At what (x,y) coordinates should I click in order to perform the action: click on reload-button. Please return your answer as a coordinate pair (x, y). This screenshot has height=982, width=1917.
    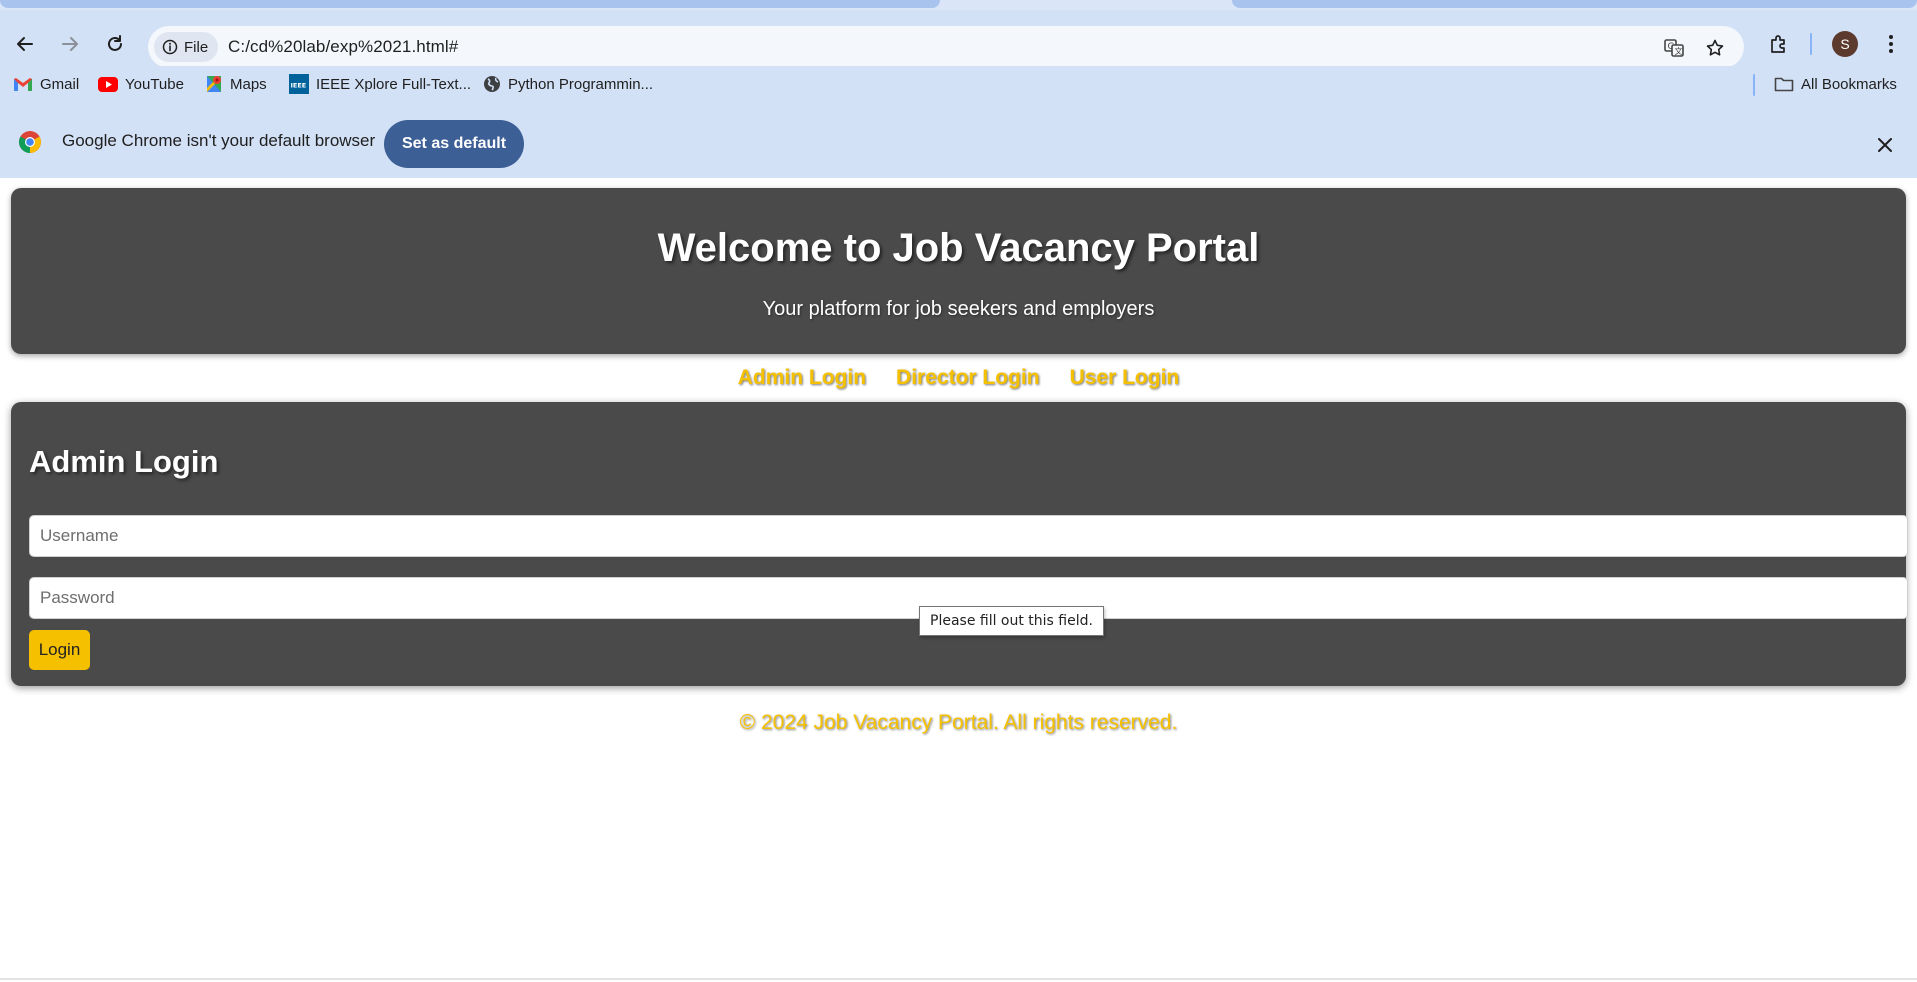
    Looking at the image, I should click on (115, 44).